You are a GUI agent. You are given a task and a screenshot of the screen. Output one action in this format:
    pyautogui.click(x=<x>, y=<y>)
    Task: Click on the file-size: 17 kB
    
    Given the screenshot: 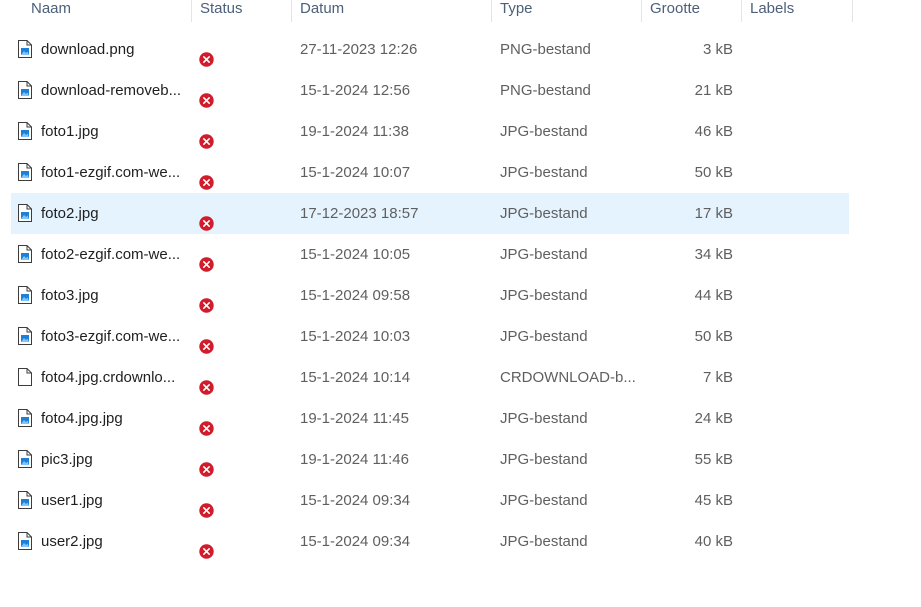 What is the action you would take?
    pyautogui.click(x=713, y=213)
    